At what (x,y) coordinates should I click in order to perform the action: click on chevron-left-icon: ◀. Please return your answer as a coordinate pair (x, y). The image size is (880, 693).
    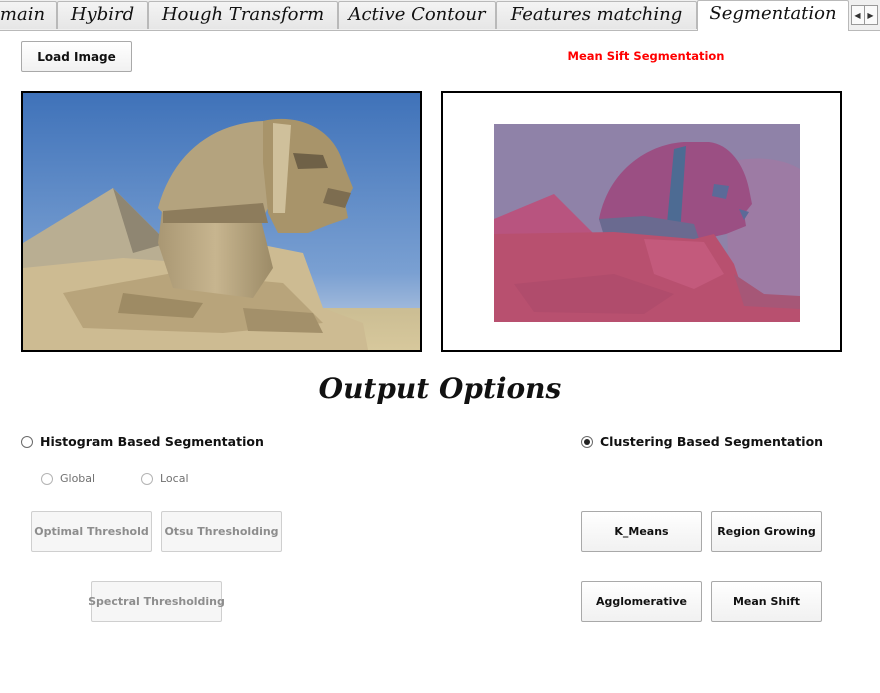
    Looking at the image, I should click on (857, 15).